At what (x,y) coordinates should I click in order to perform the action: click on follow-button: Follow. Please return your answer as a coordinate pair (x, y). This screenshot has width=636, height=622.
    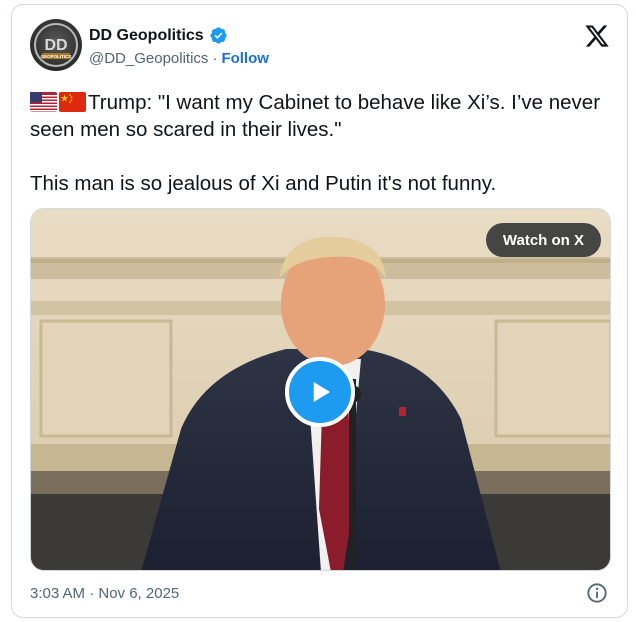
    Looking at the image, I should click on (245, 58).